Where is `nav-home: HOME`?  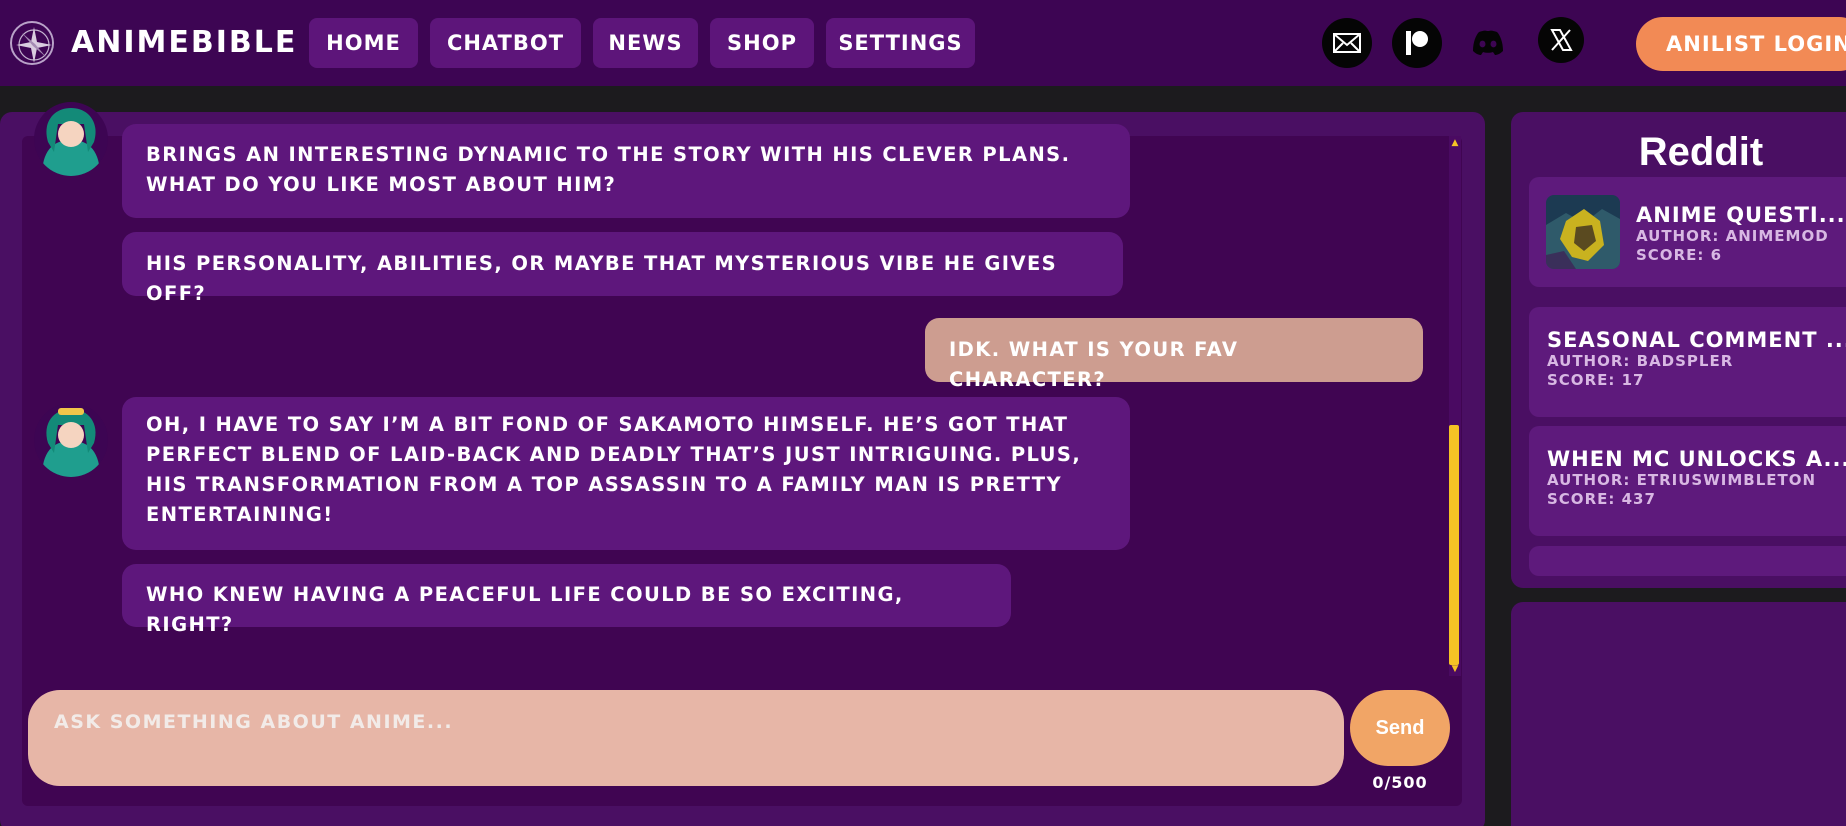 nav-home: HOME is located at coordinates (363, 43).